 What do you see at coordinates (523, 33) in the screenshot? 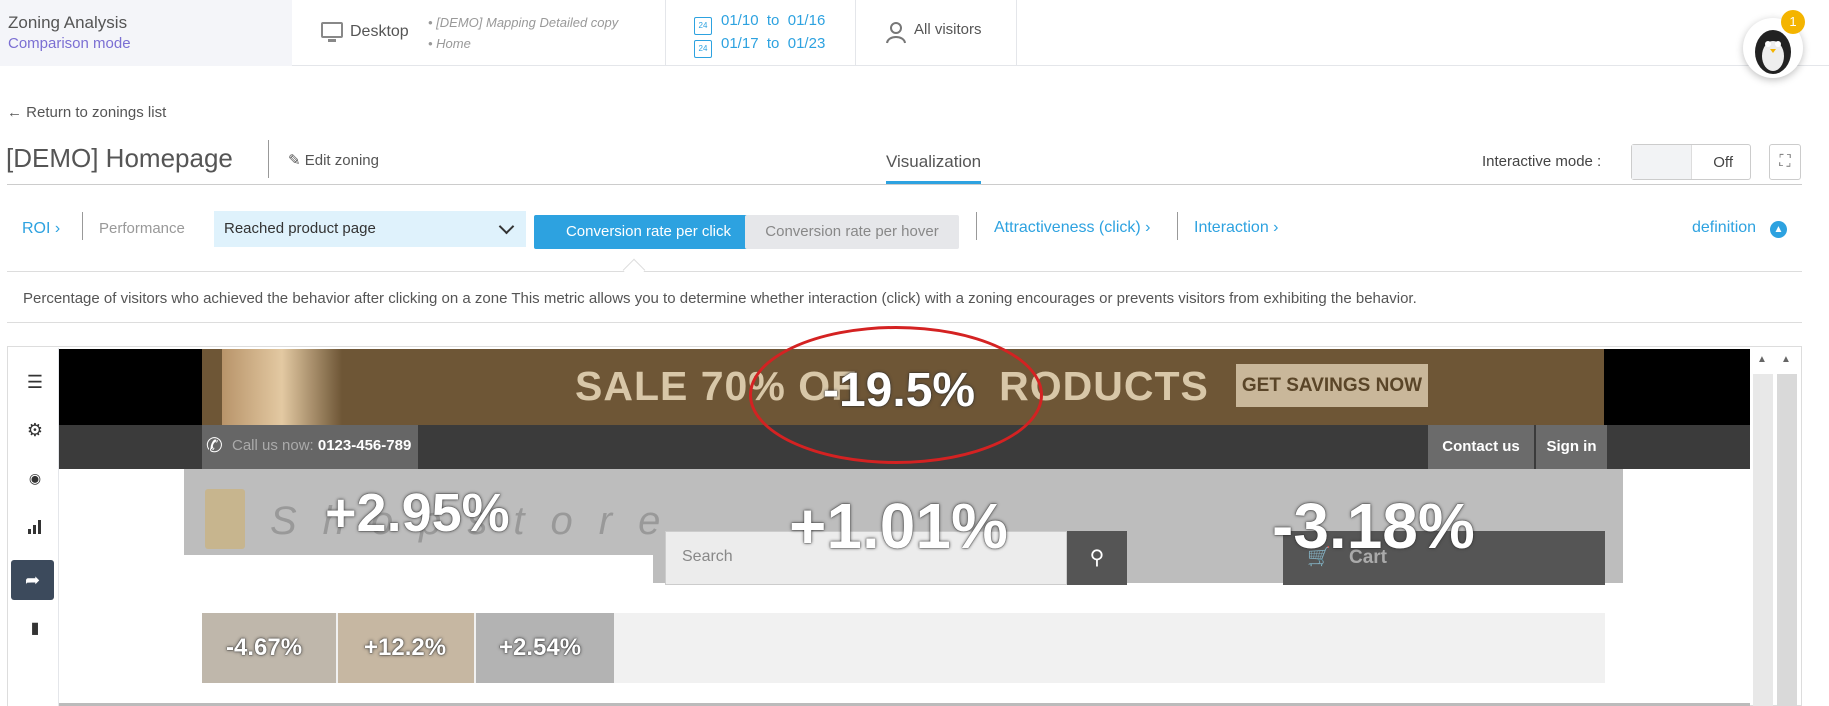
I see `page-list: • [DEMO] Mapping Detailed copy • Home` at bounding box center [523, 33].